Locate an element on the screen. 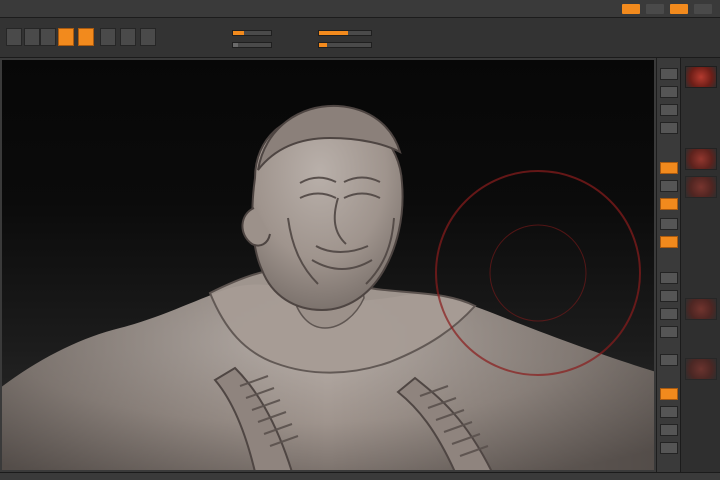 Image resolution: width=720 pixels, height=480 pixels. persp-button is located at coordinates (669, 168).